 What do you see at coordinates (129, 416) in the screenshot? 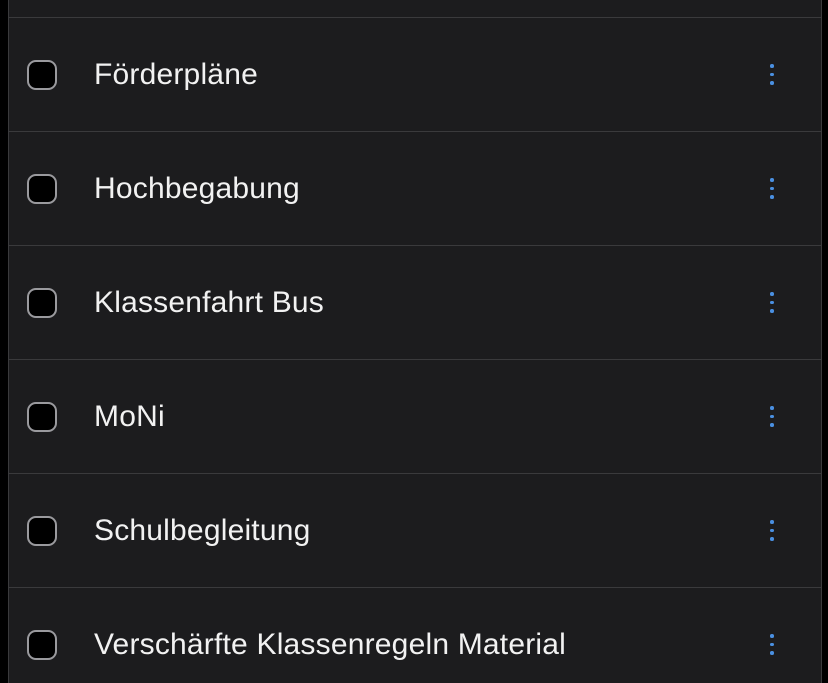
I see `list-item-label: MoNi` at bounding box center [129, 416].